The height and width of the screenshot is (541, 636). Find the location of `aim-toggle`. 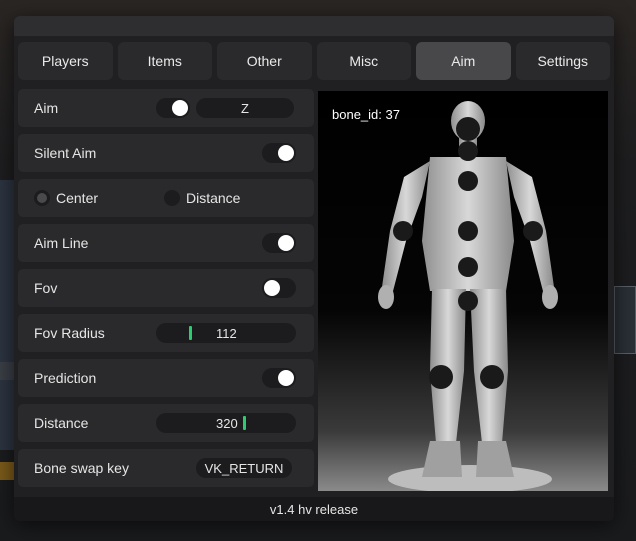

aim-toggle is located at coordinates (173, 108).